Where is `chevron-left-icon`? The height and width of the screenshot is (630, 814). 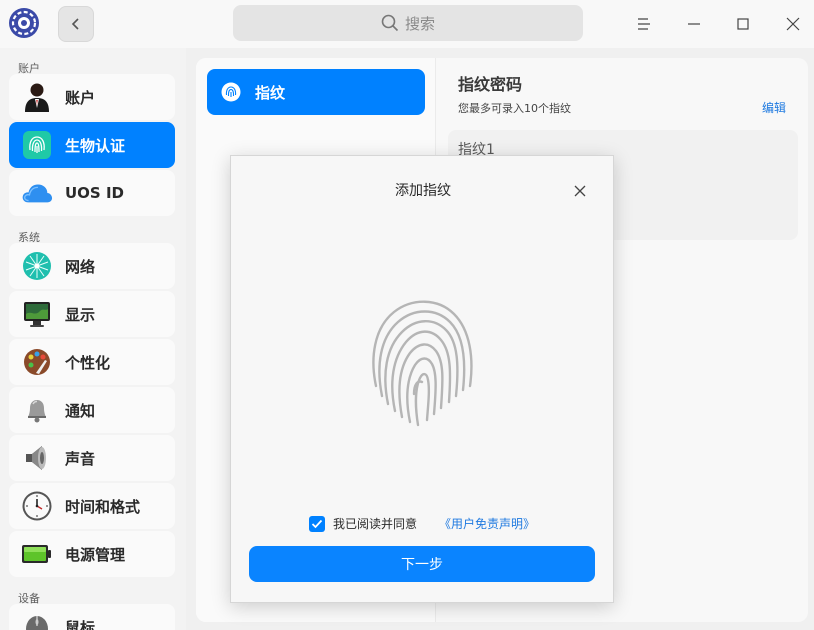 chevron-left-icon is located at coordinates (75, 24).